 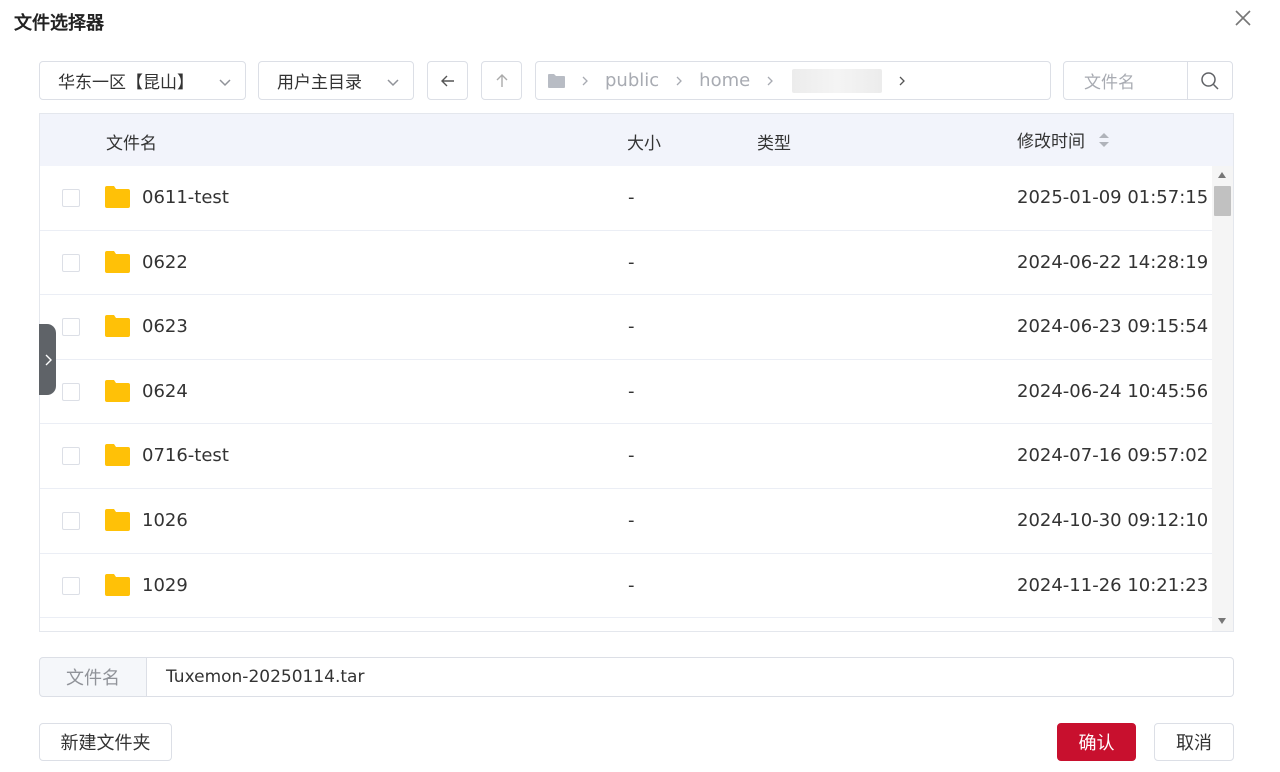 What do you see at coordinates (131, 144) in the screenshot?
I see `header-name: 文件名` at bounding box center [131, 144].